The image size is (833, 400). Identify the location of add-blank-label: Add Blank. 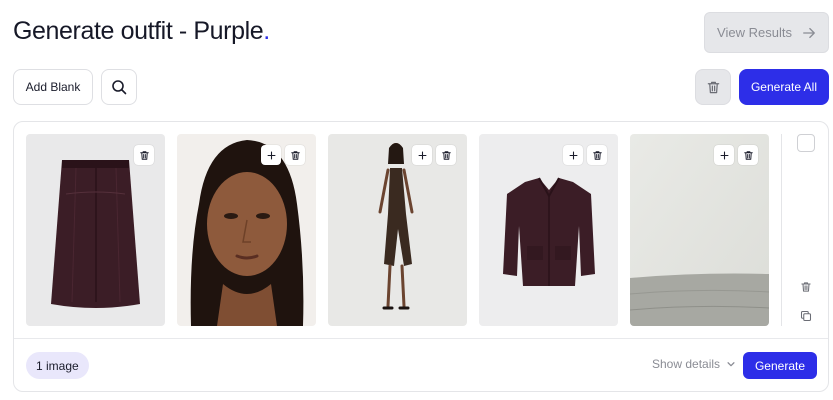
(53, 87).